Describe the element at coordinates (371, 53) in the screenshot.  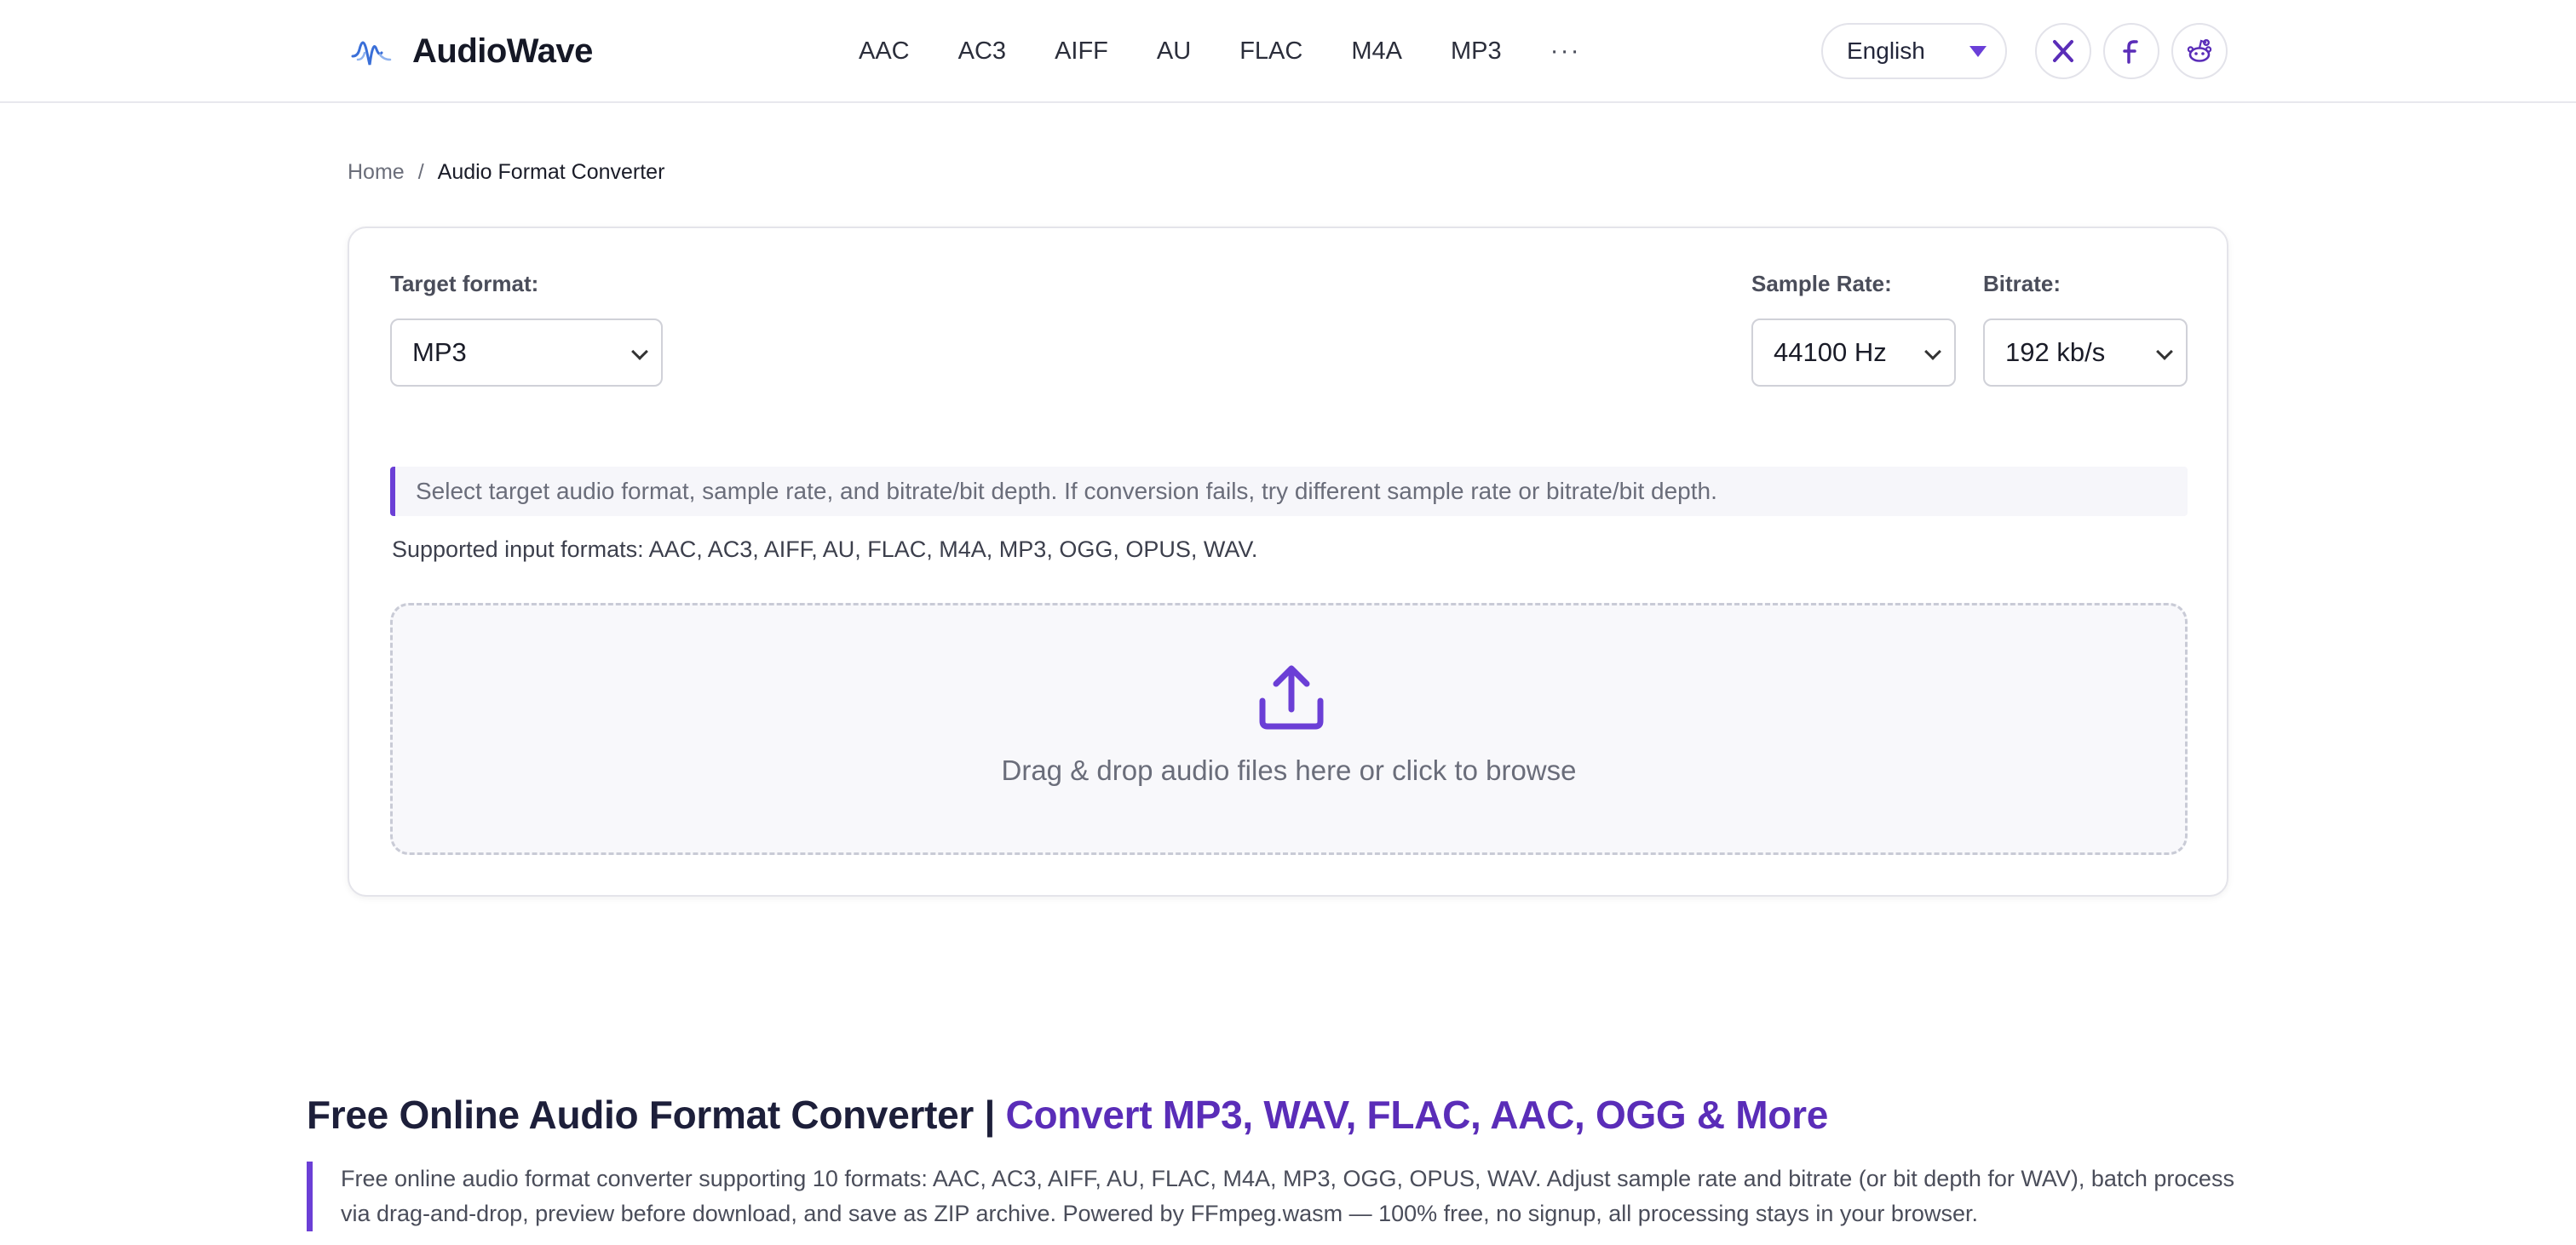
I see `audio-wave-icon` at that location.